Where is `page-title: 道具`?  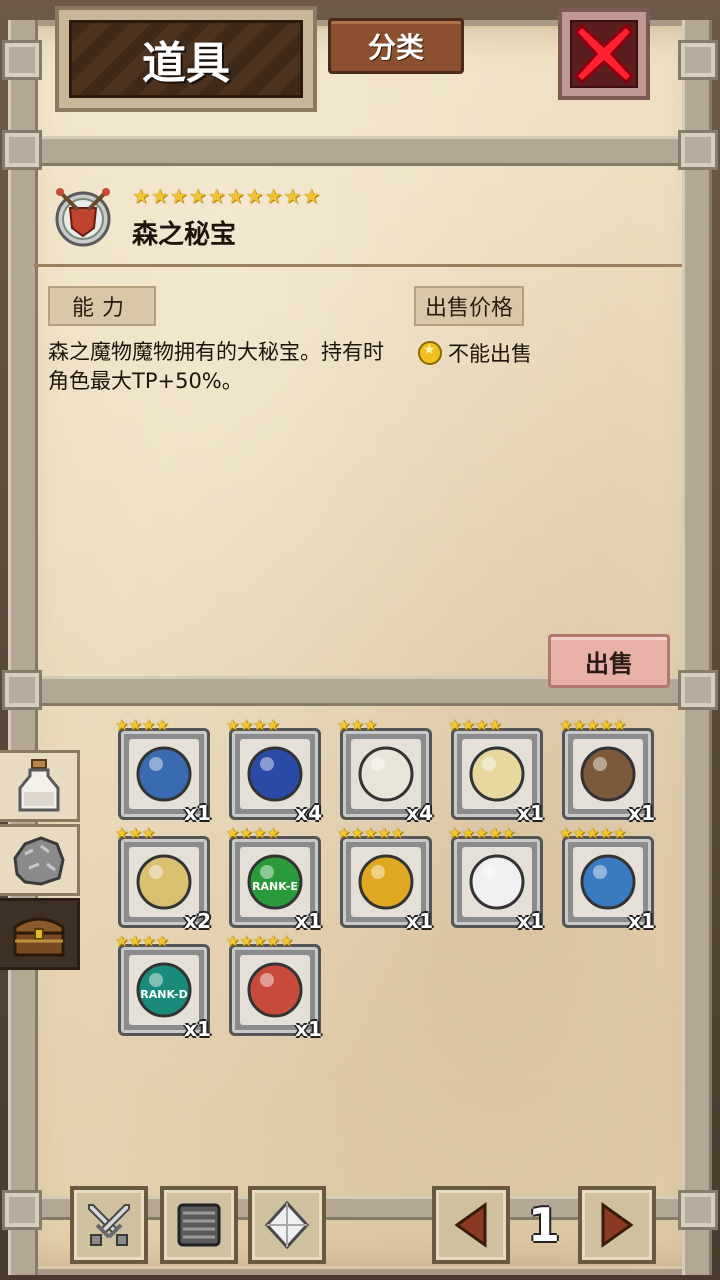 page-title: 道具 is located at coordinates (186, 63).